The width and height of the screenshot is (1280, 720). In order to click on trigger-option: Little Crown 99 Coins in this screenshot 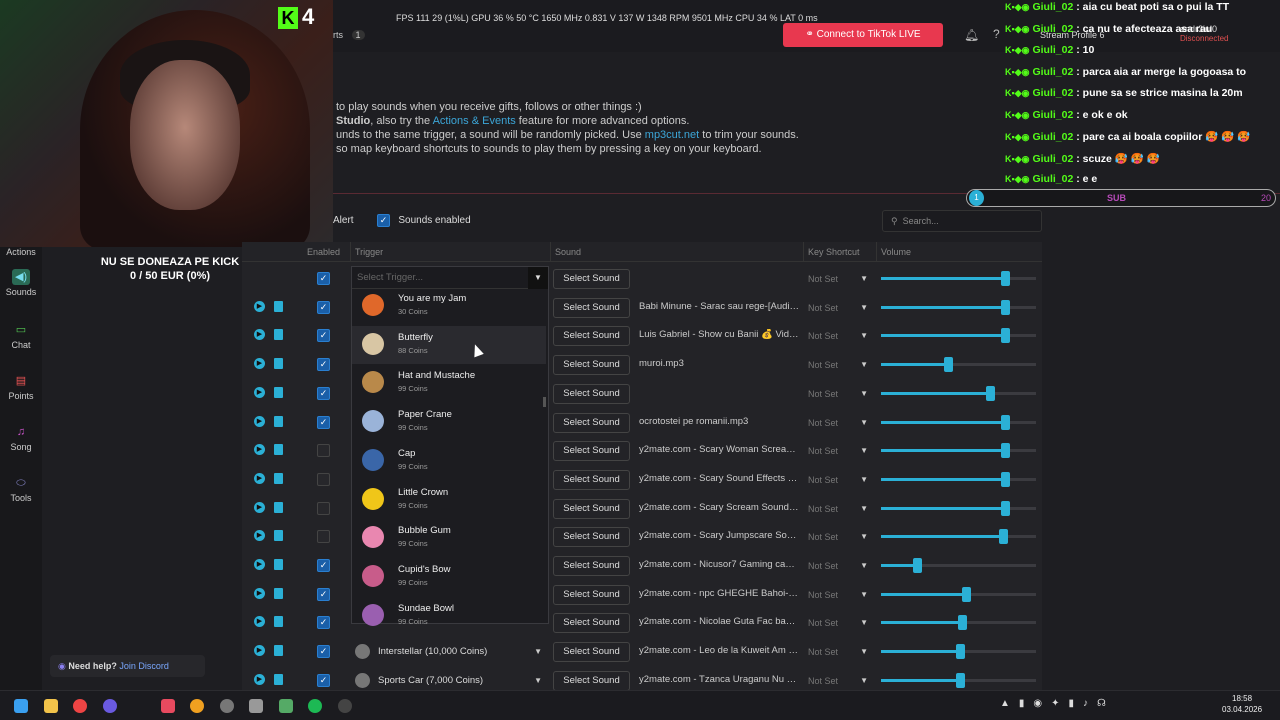, I will do `click(449, 500)`.